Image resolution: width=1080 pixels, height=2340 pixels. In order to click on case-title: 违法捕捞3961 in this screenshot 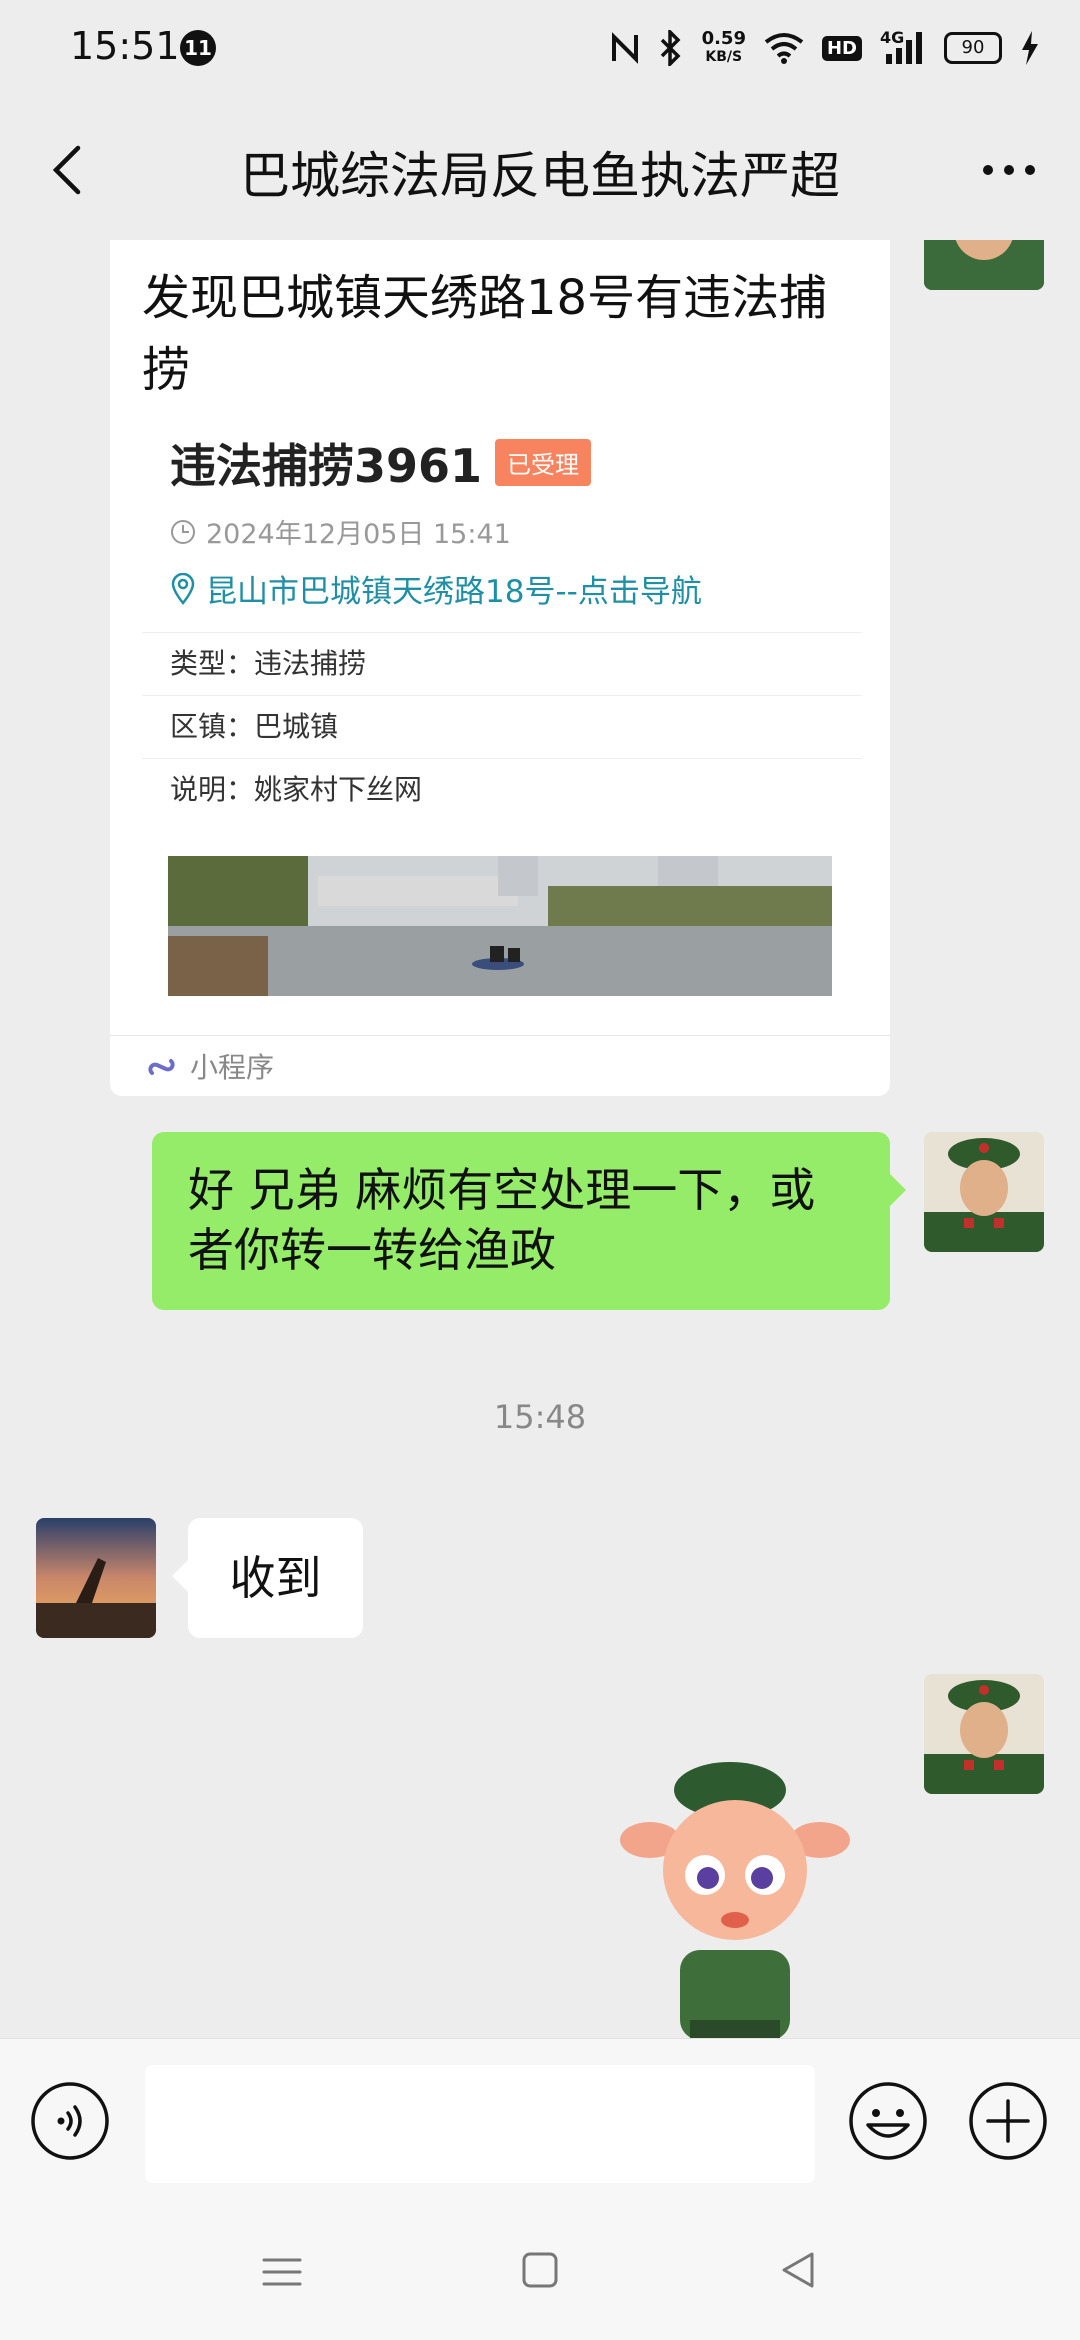, I will do `click(326, 466)`.